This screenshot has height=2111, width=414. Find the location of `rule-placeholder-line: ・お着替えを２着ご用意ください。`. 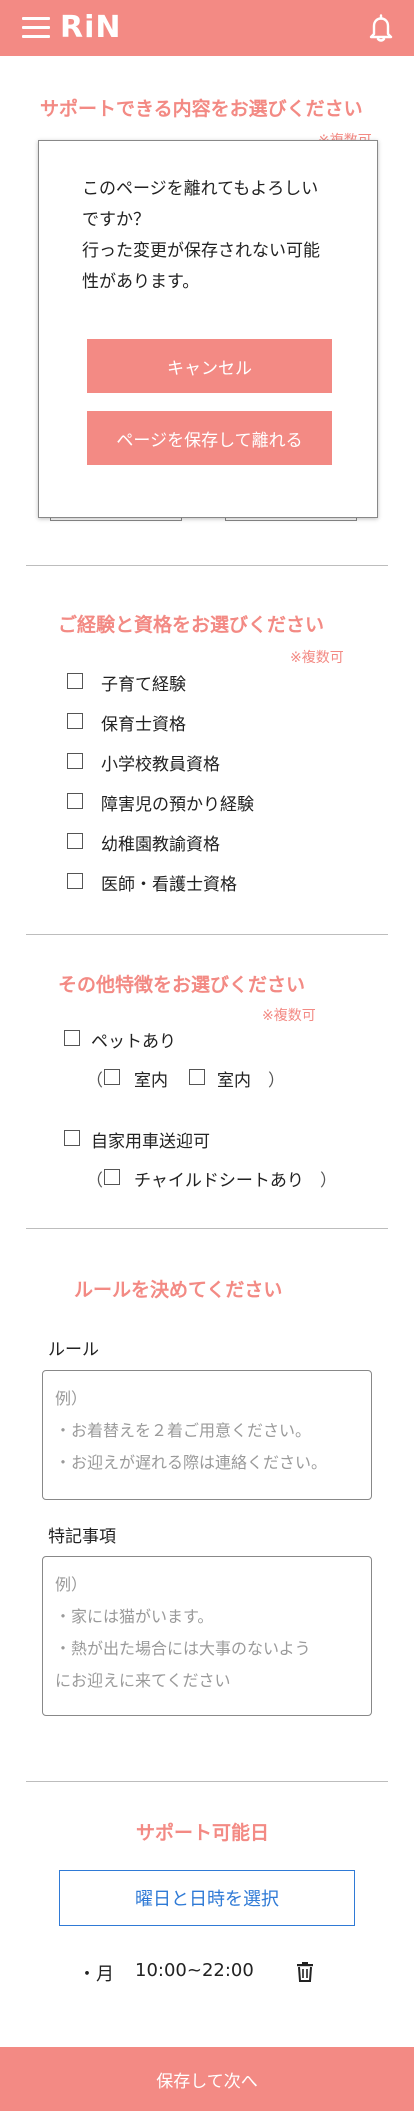

rule-placeholder-line: ・お着替えを２着ご用意ください。 is located at coordinates (183, 1430).